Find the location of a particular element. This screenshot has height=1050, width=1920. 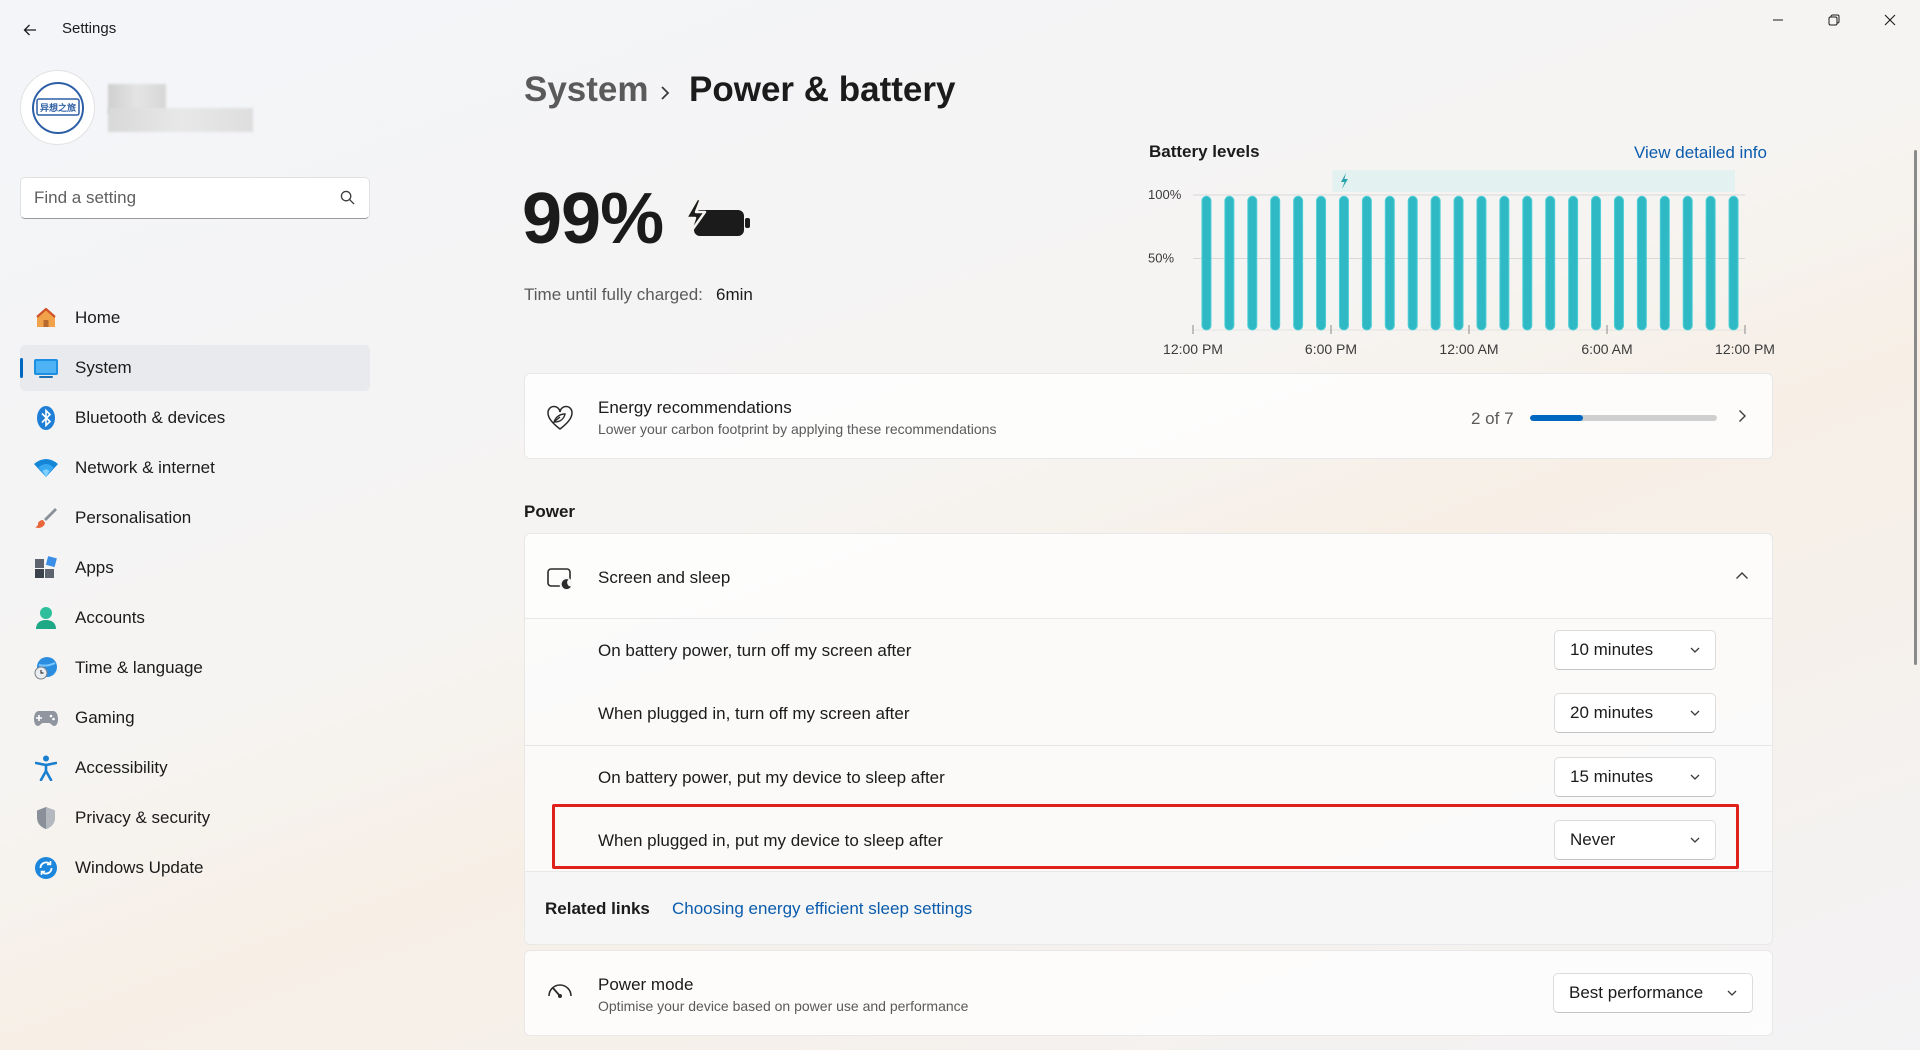

sidebar-item-label: Privacy & security is located at coordinates (143, 817).